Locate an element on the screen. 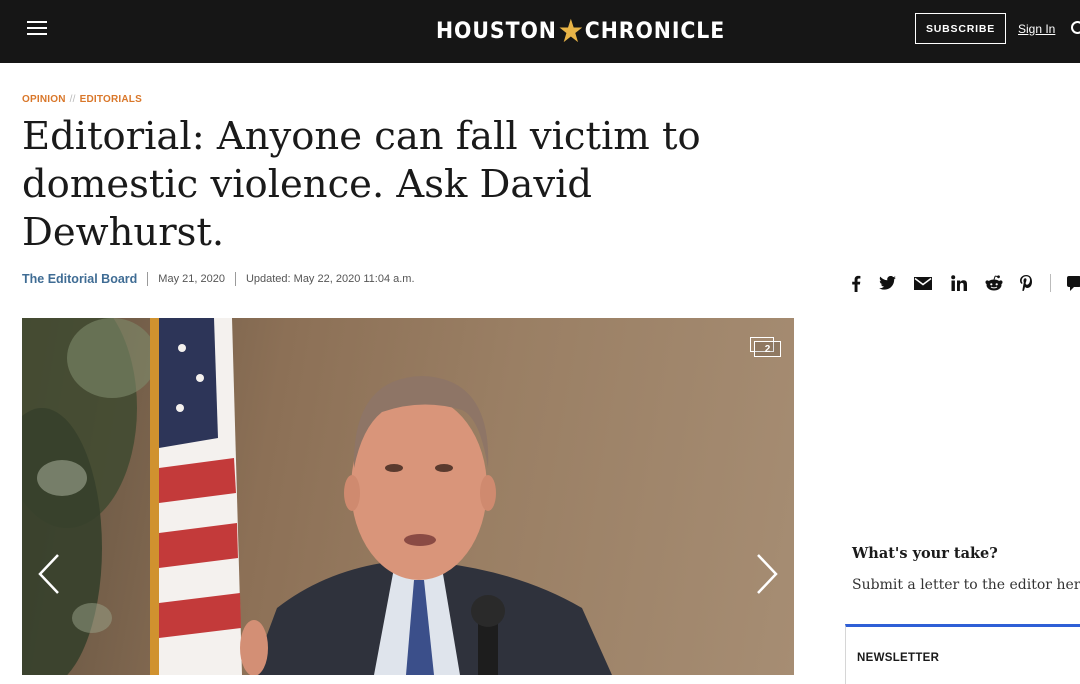 The height and width of the screenshot is (684, 1080). houston-chronicle-logo: HOUSTON CHRONICLE is located at coordinates (580, 31).